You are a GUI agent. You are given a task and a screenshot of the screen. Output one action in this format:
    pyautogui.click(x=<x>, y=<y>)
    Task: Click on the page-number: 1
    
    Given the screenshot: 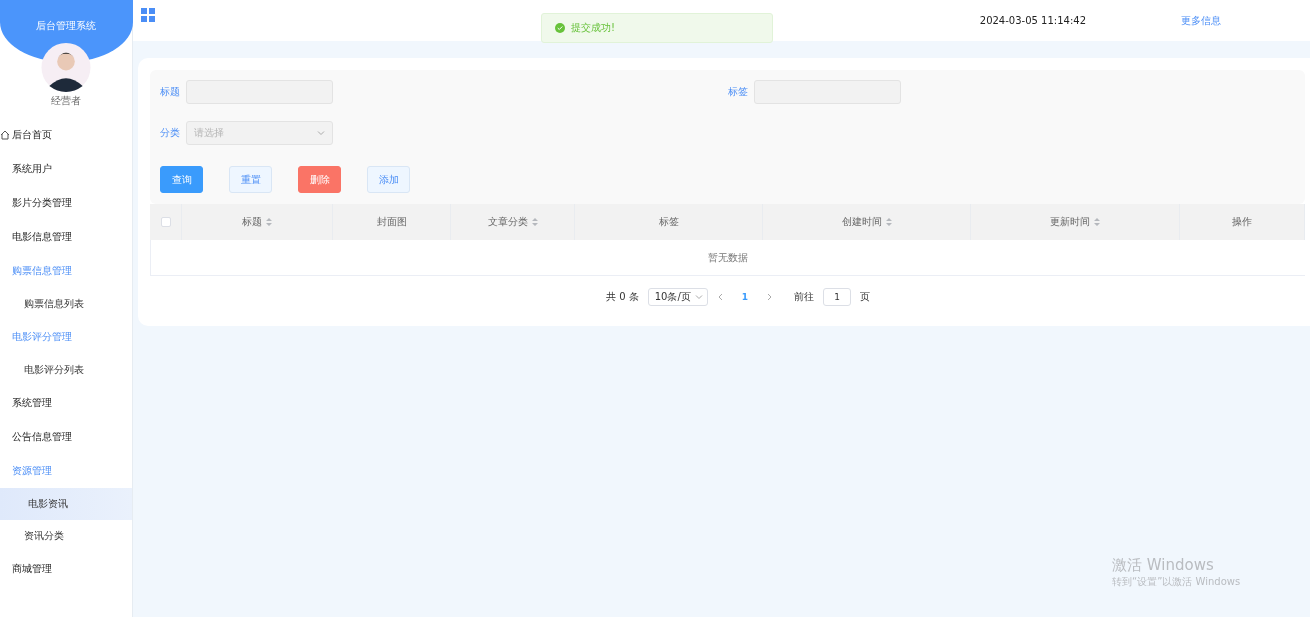 What is the action you would take?
    pyautogui.click(x=744, y=297)
    